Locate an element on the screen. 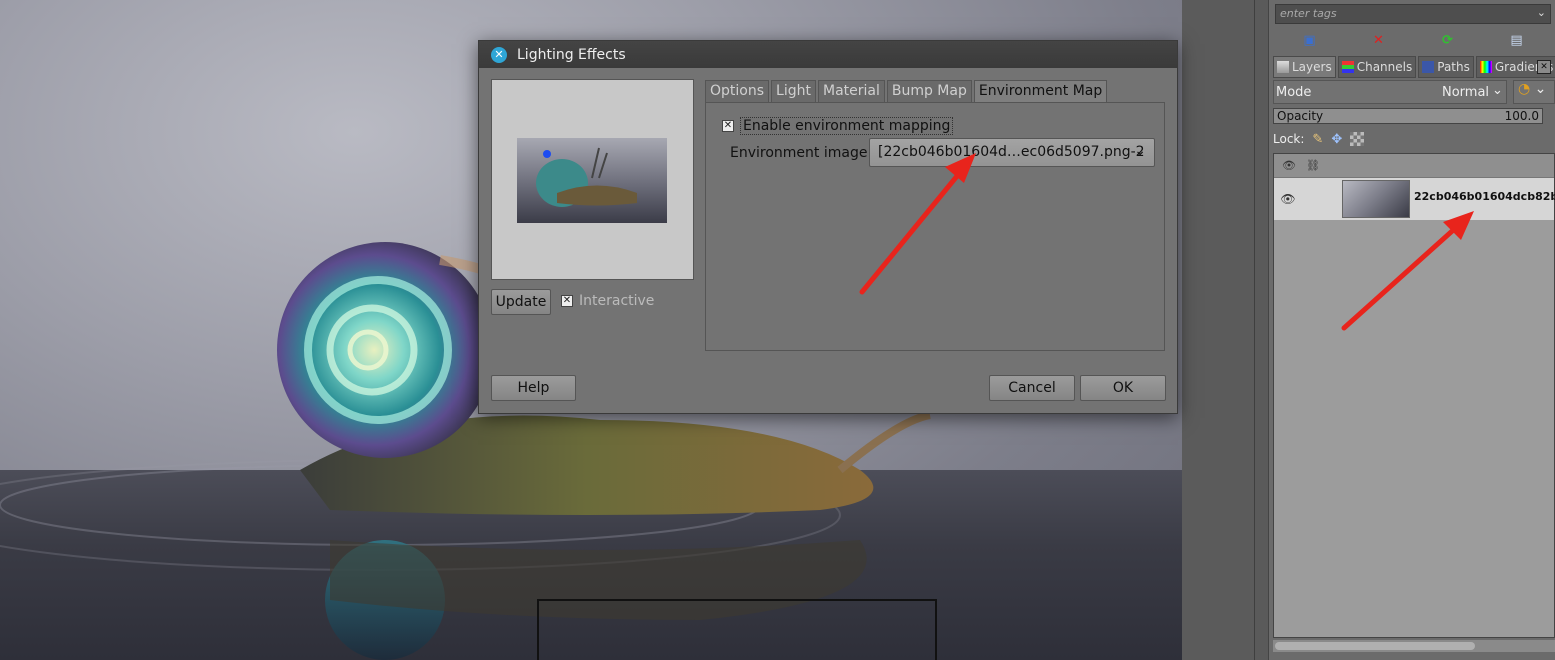 This screenshot has height=660, width=1555. opacity-slider: Opacity 100.0 is located at coordinates (1408, 116).